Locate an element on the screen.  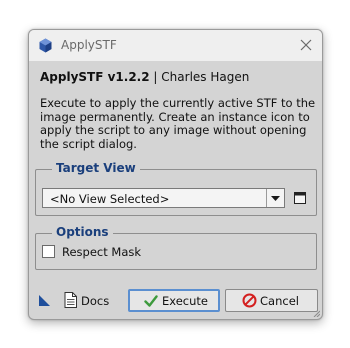
cancel-circle-icon is located at coordinates (249, 300).